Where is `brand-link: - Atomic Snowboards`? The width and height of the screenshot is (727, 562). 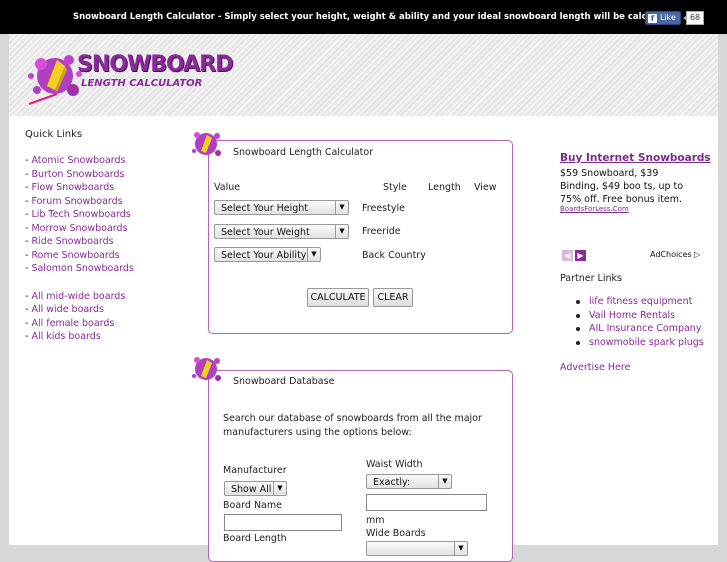 brand-link: - Atomic Snowboards is located at coordinates (110, 161).